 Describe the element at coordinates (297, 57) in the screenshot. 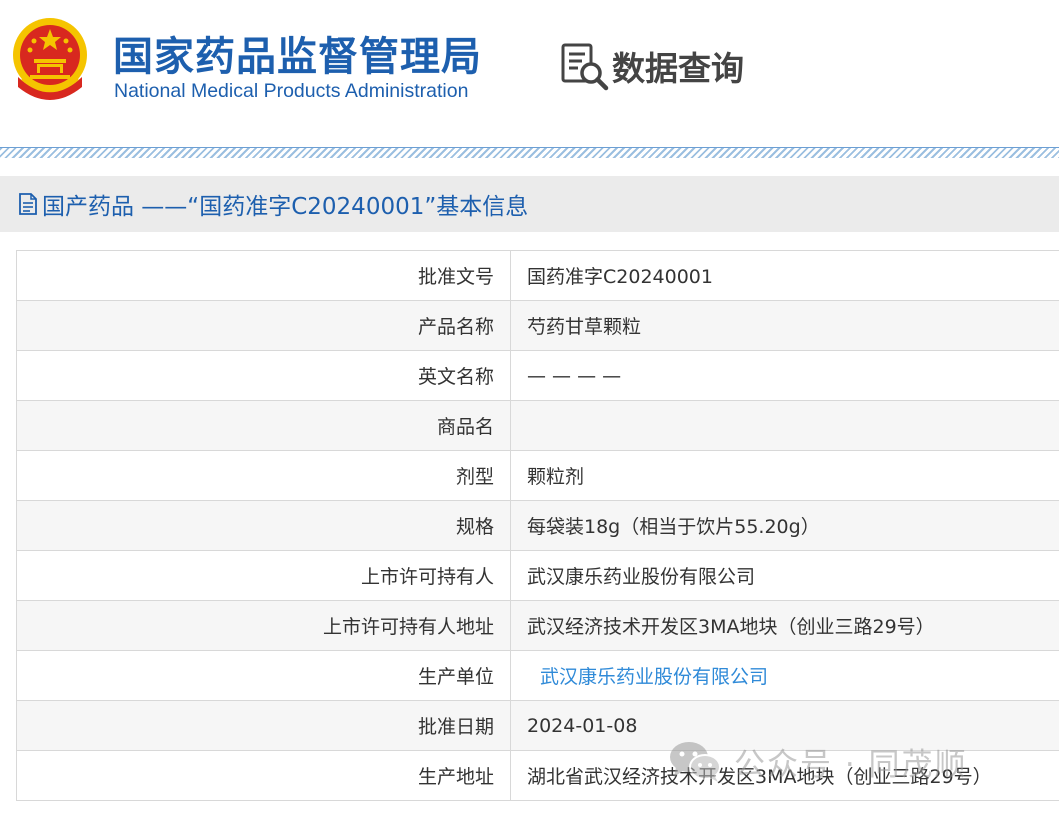

I see `site-title-cn: 国家药品监督管理局` at that location.